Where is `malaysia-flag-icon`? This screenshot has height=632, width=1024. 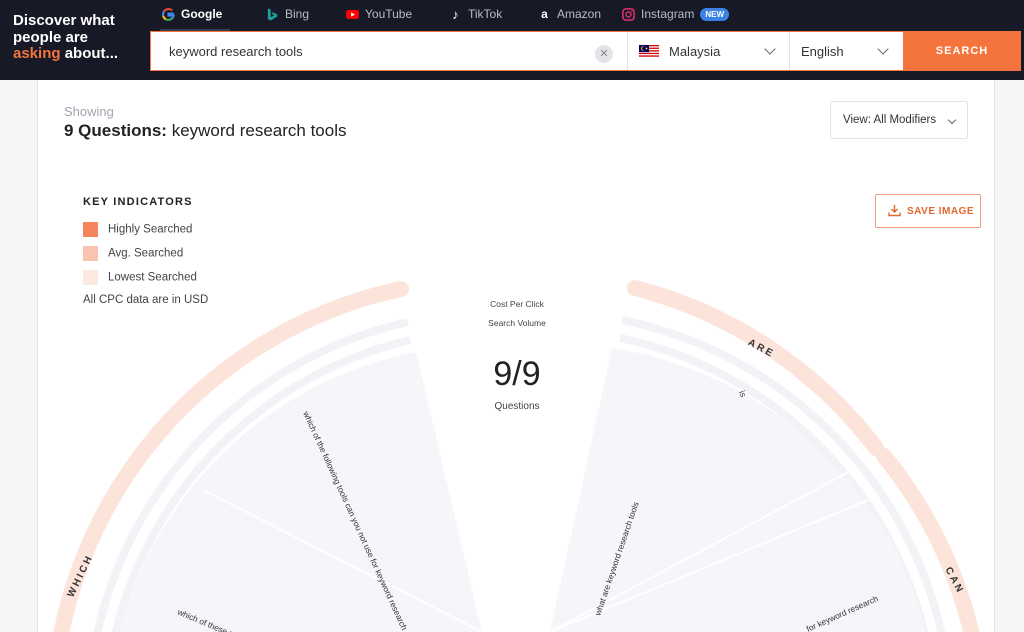 malaysia-flag-icon is located at coordinates (649, 51).